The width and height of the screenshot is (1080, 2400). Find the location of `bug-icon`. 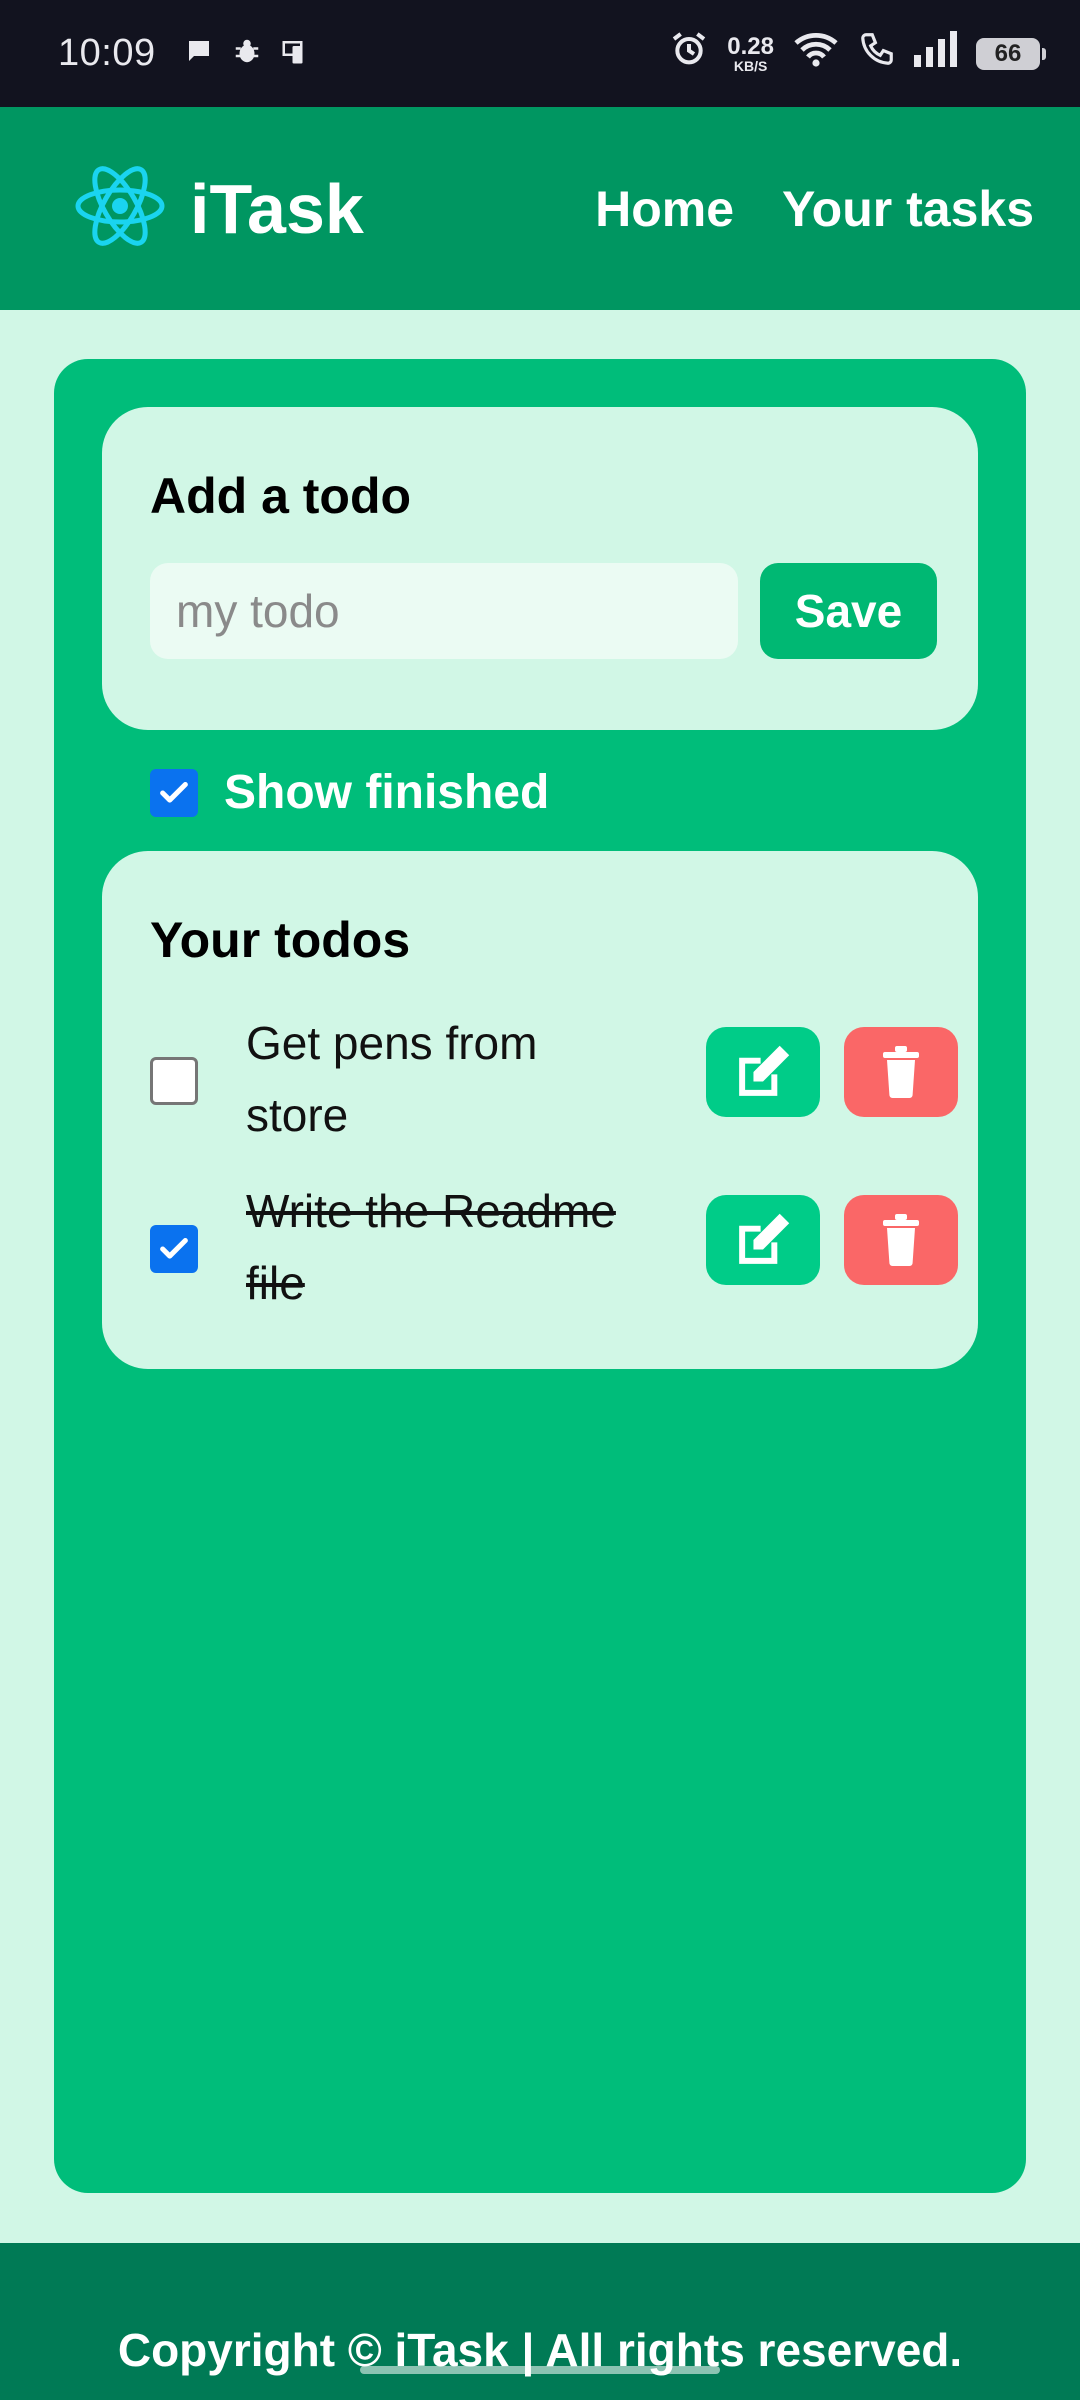

bug-icon is located at coordinates (247, 54).